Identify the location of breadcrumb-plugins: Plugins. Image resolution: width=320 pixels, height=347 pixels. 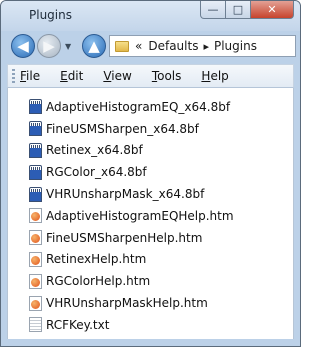
(235, 46).